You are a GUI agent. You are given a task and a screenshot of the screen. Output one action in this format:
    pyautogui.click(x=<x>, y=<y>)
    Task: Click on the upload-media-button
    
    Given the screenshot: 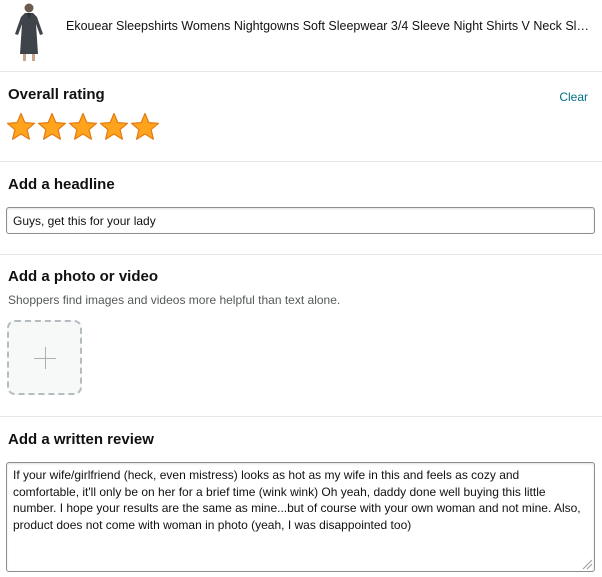 What is the action you would take?
    pyautogui.click(x=44, y=357)
    